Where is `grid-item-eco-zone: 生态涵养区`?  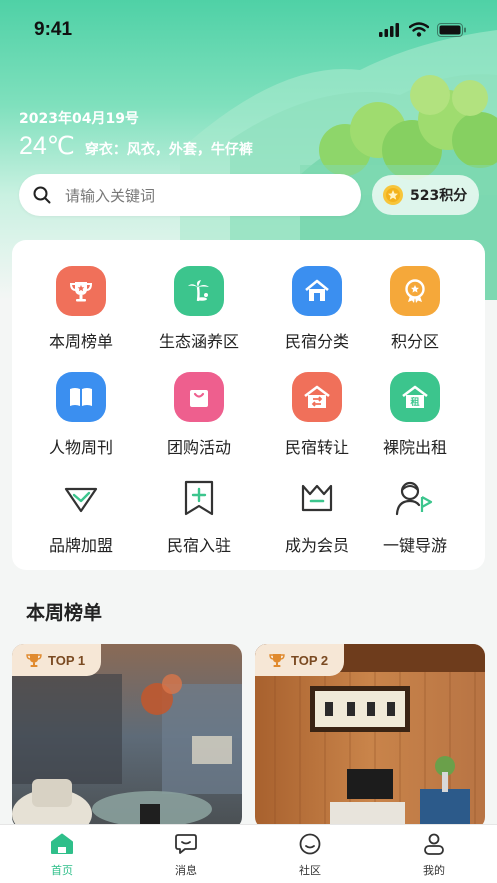 grid-item-eco-zone: 生态涵养区 is located at coordinates (199, 309).